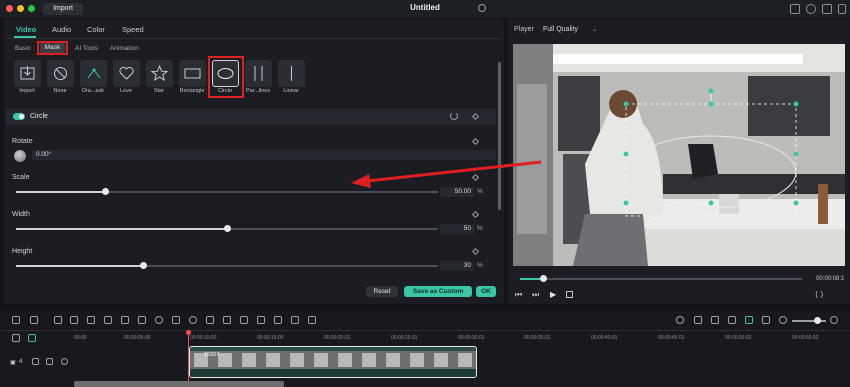 The image size is (850, 387). I want to click on mask-parallel-lines-tile, so click(258, 73).